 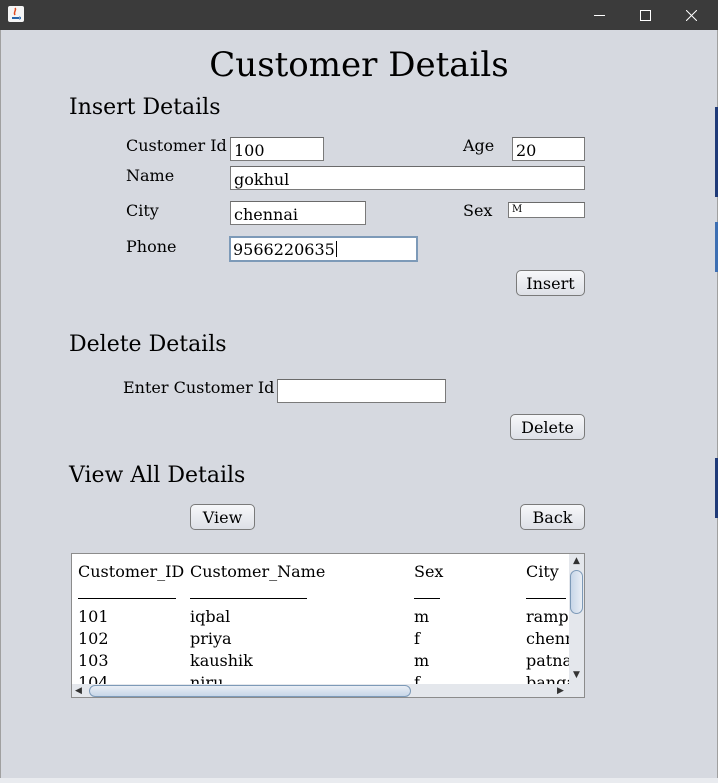 What do you see at coordinates (284, 249) in the screenshot?
I see `phone-value: 9566220635` at bounding box center [284, 249].